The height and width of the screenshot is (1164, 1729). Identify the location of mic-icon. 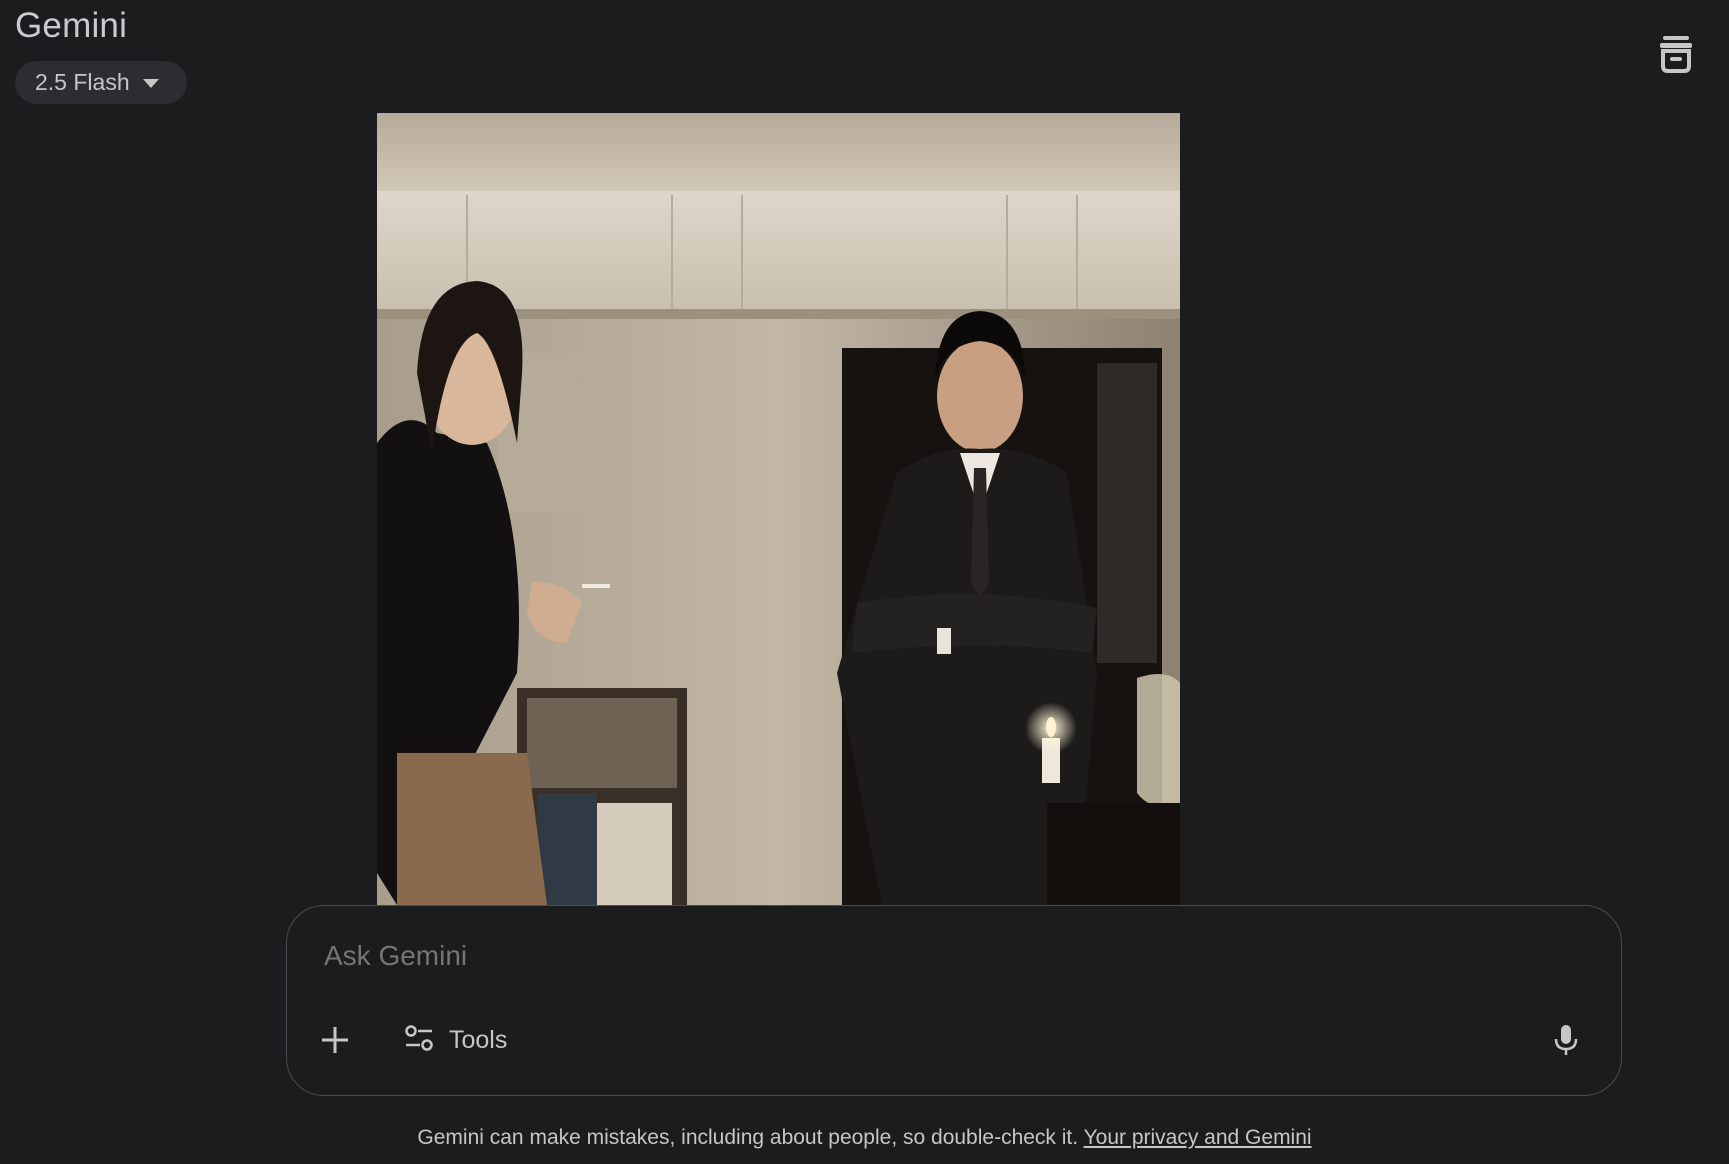
(1566, 1040).